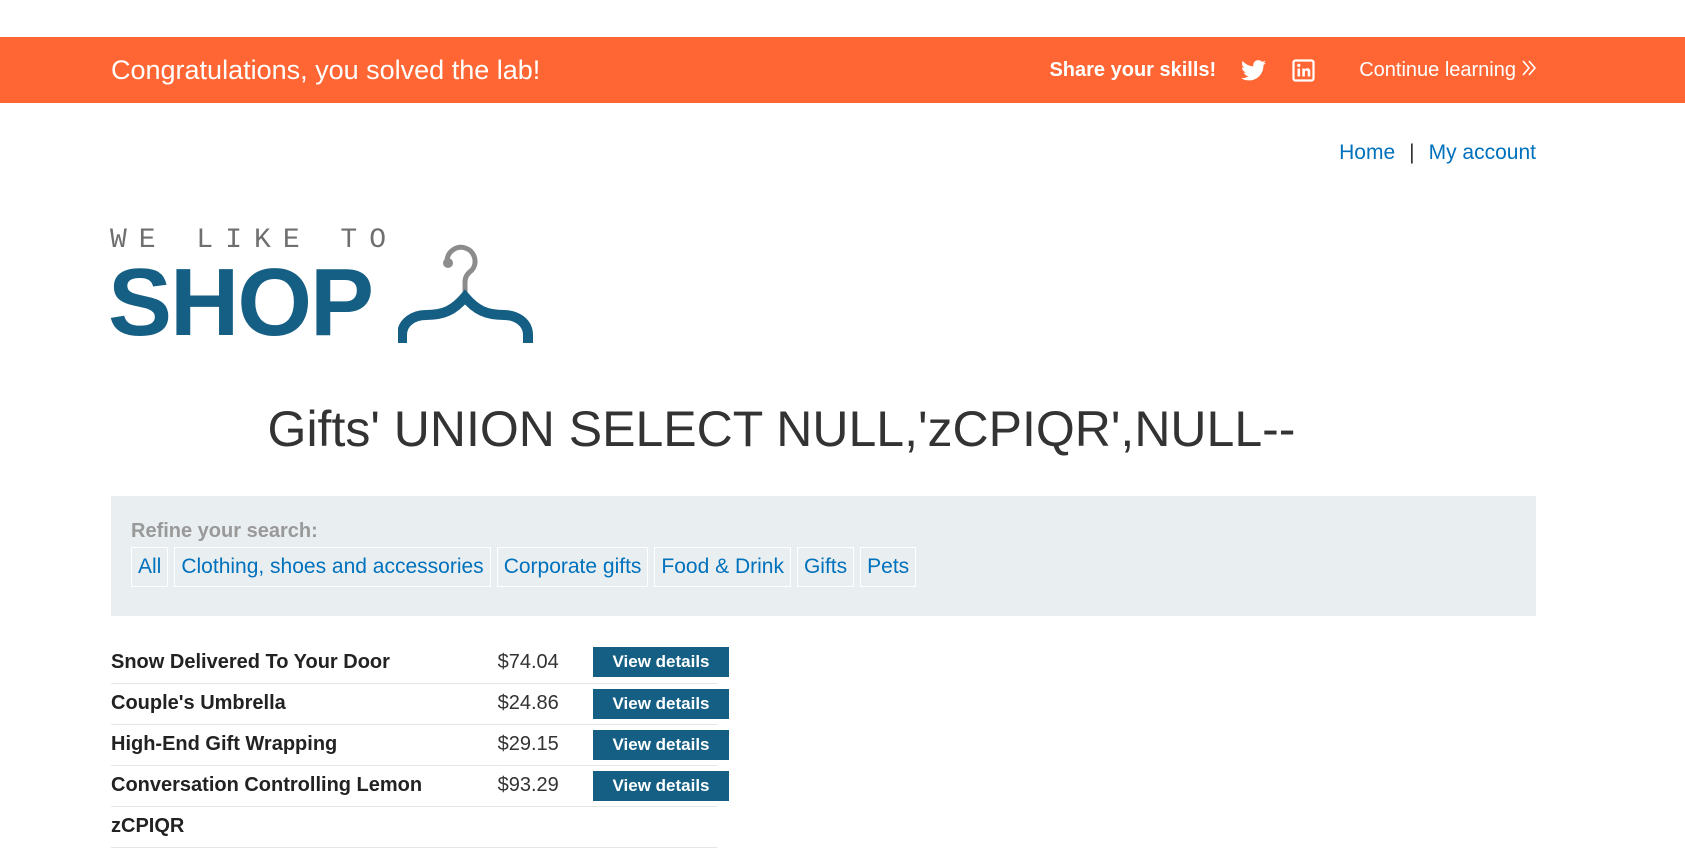 The image size is (1685, 852). What do you see at coordinates (654, 826) in the screenshot?
I see `product-action-cell` at bounding box center [654, 826].